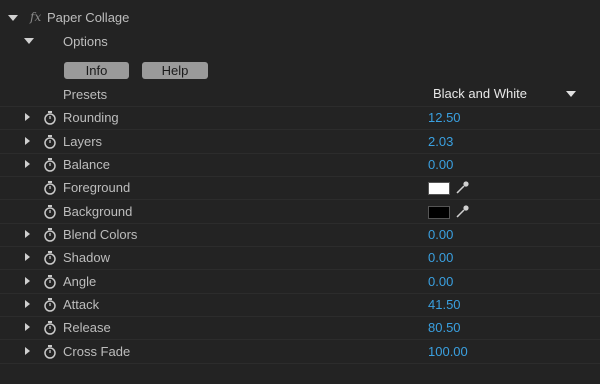 This screenshot has height=384, width=600. Describe the element at coordinates (448, 351) in the screenshot. I see `param-value: 100.00` at that location.